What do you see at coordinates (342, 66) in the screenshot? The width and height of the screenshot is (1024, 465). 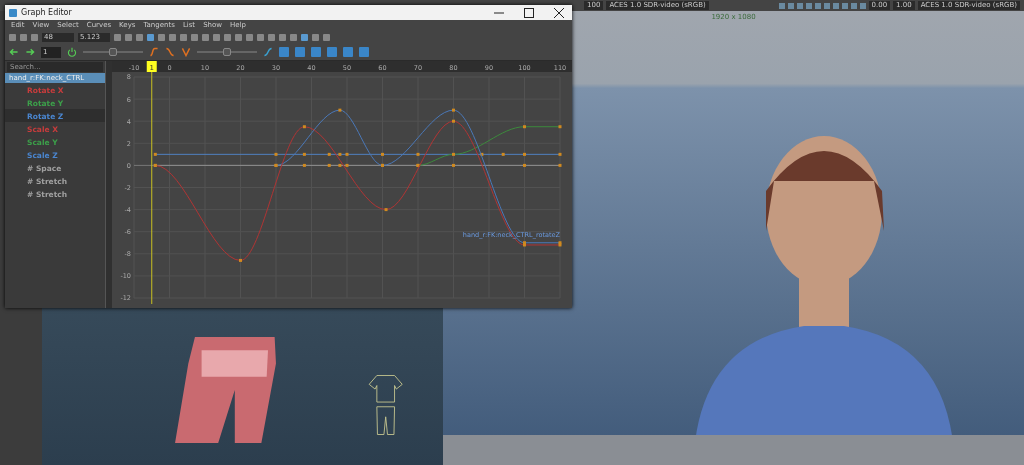 I see `time-ruler` at bounding box center [342, 66].